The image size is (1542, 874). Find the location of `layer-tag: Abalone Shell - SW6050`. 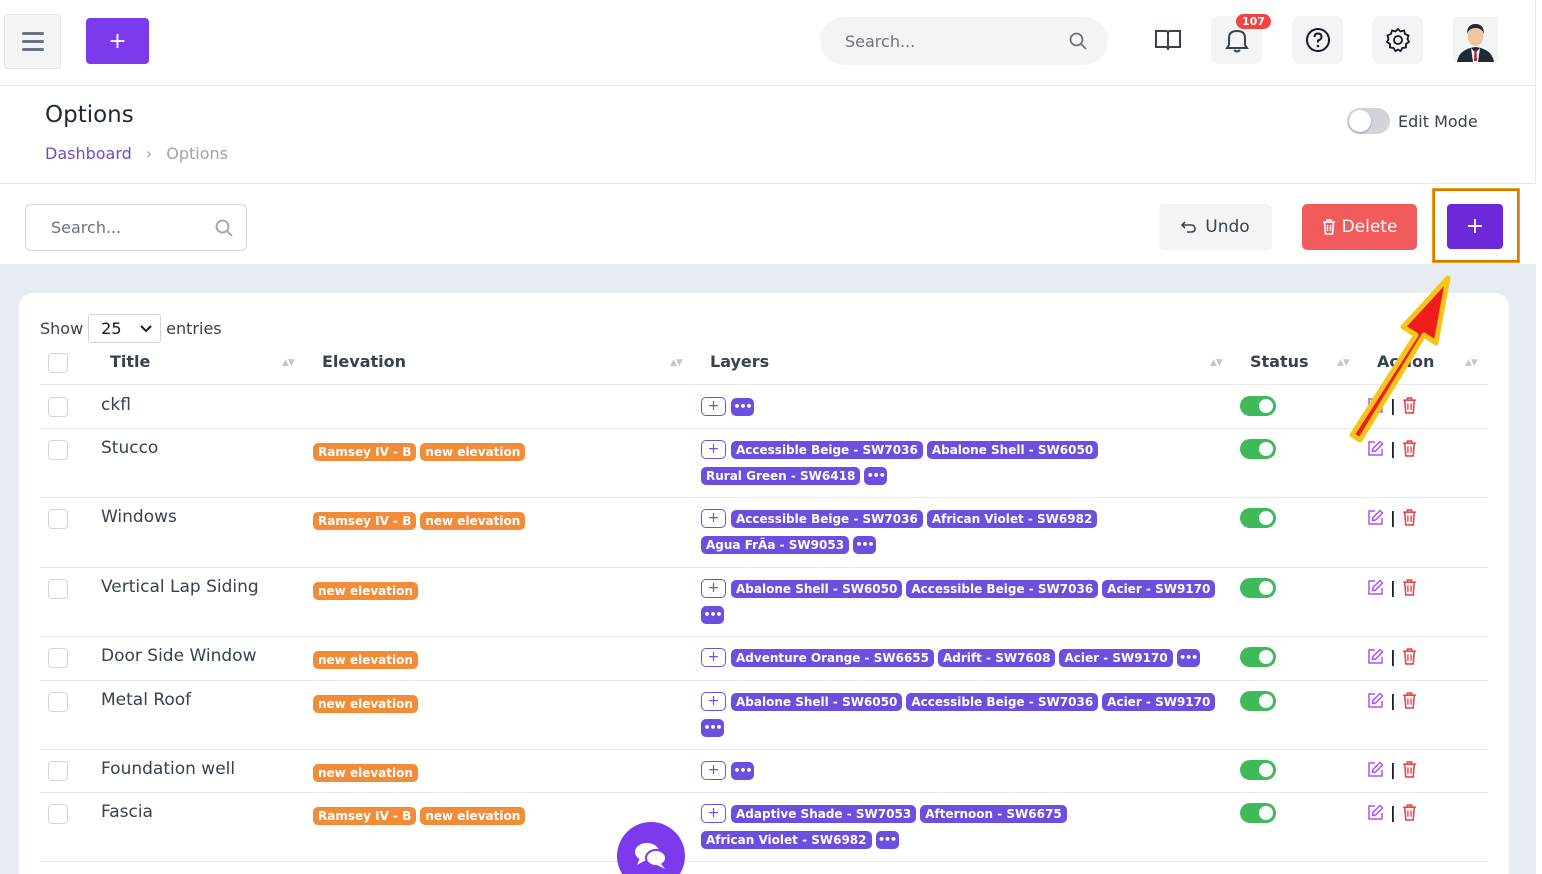

layer-tag: Abalone Shell - SW6050 is located at coordinates (817, 588).